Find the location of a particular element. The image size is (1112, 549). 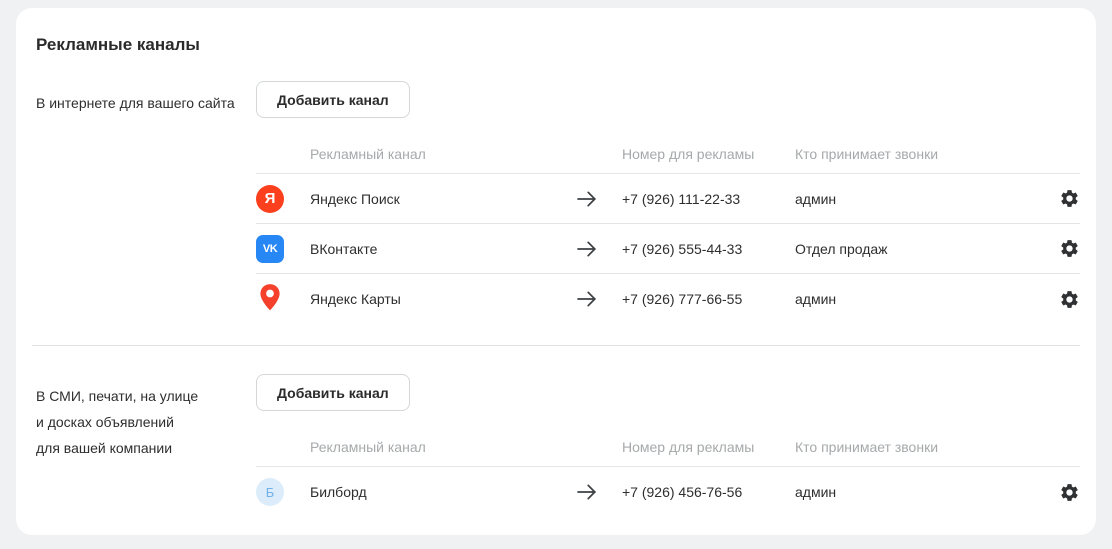

yandex-maps-pin-icon is located at coordinates (270, 297).